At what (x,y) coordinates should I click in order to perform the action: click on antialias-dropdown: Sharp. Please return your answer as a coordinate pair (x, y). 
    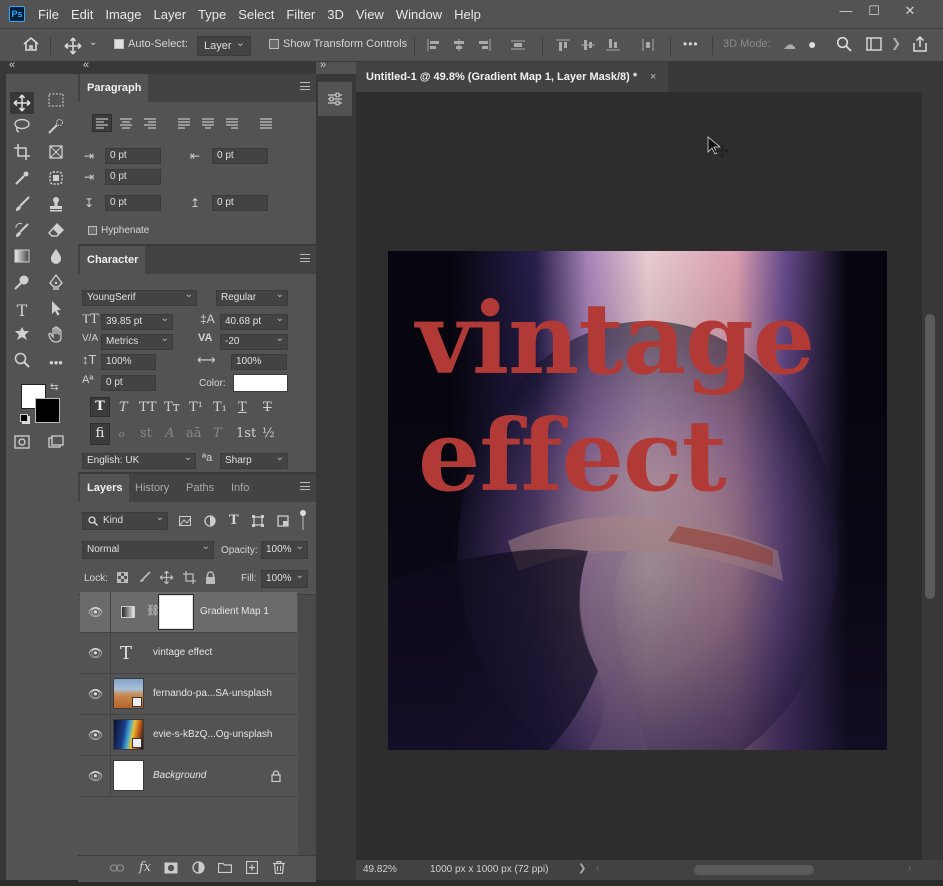
    Looking at the image, I should click on (254, 460).